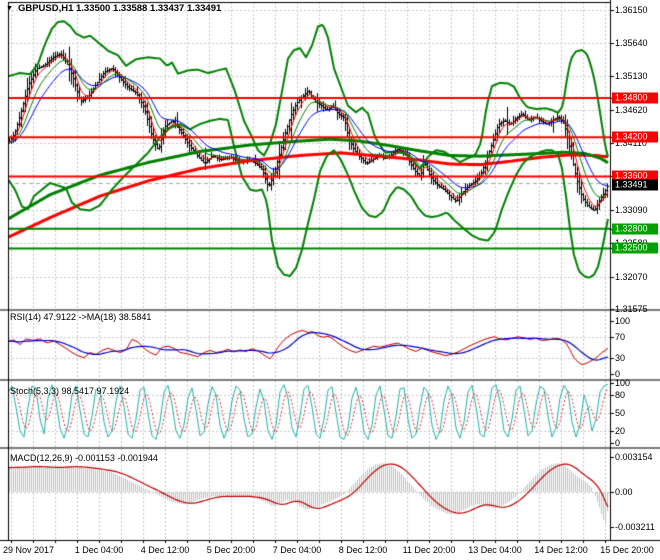 The height and width of the screenshot is (560, 660). Describe the element at coordinates (84, 458) in the screenshot. I see `macd-indicator-label: MACD(12,26,9) -0.001153 -0.001944` at that location.